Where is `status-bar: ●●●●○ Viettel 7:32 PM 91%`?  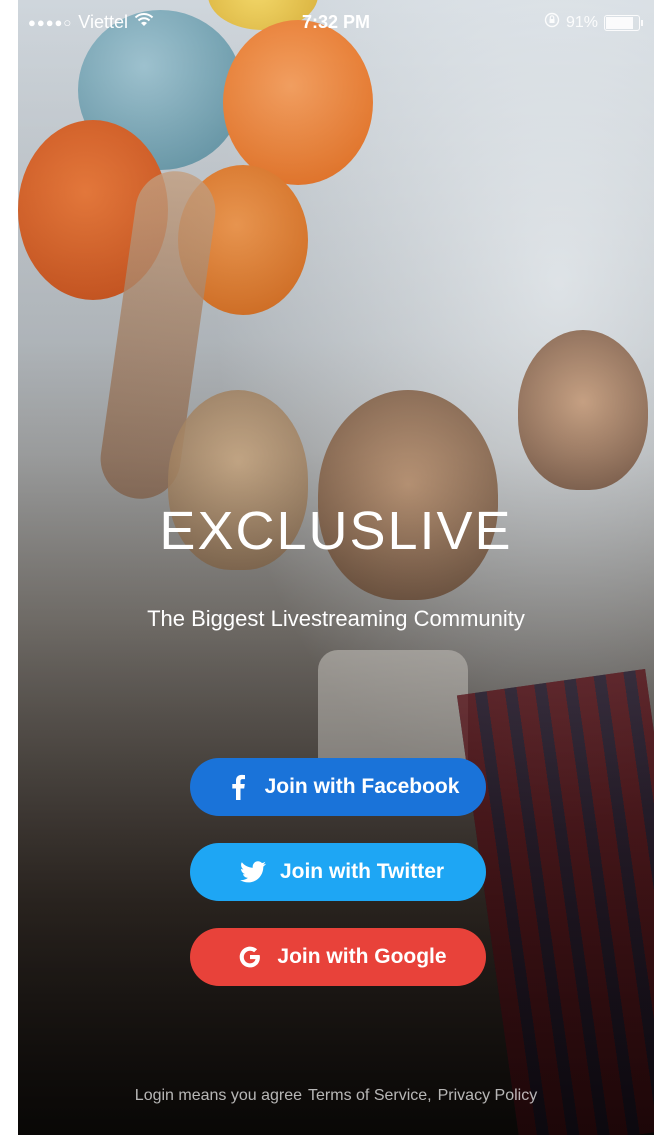
status-bar: ●●●●○ Viettel 7:32 PM 91% is located at coordinates (336, 20).